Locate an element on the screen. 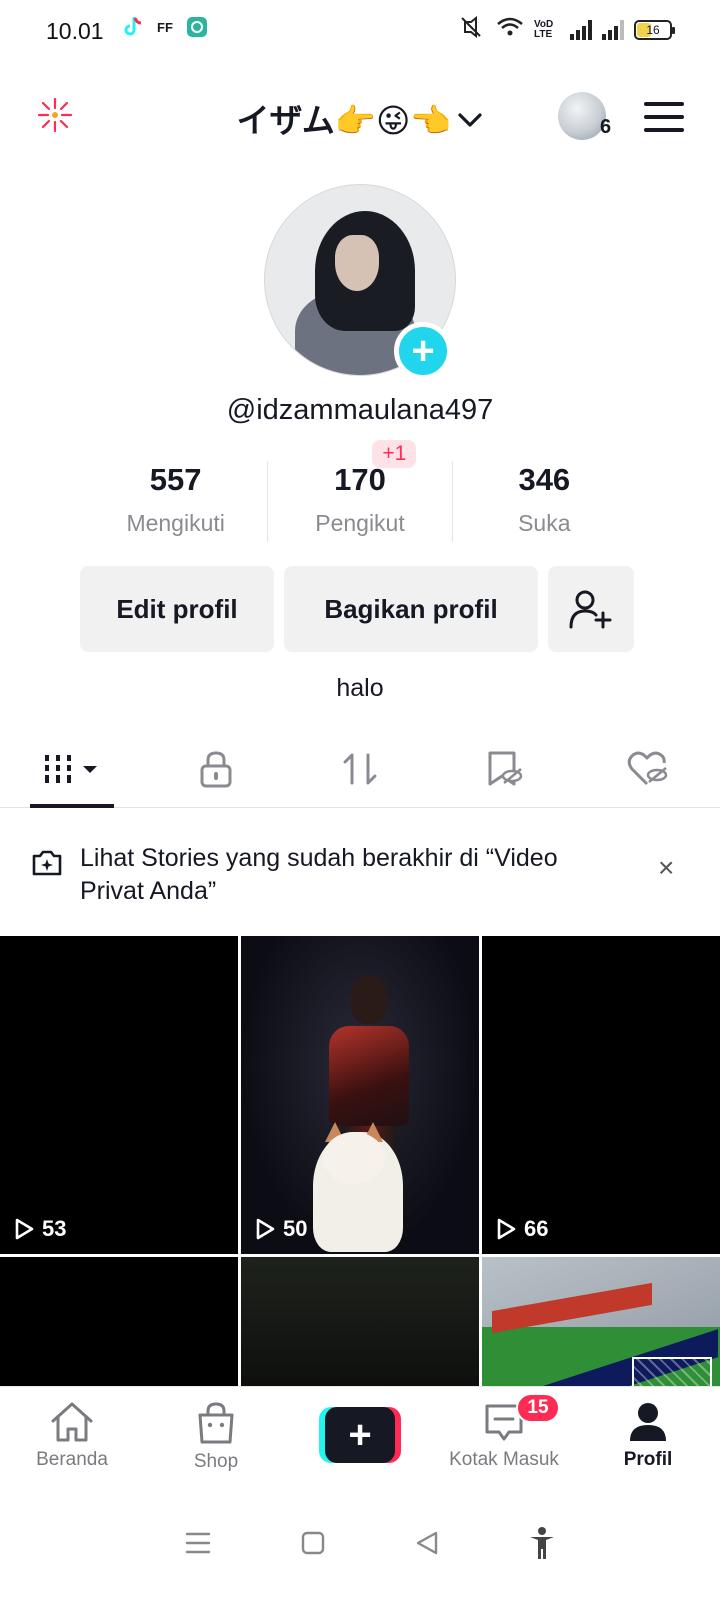 The width and height of the screenshot is (720, 1600). signal-1-icon is located at coordinates (581, 29).